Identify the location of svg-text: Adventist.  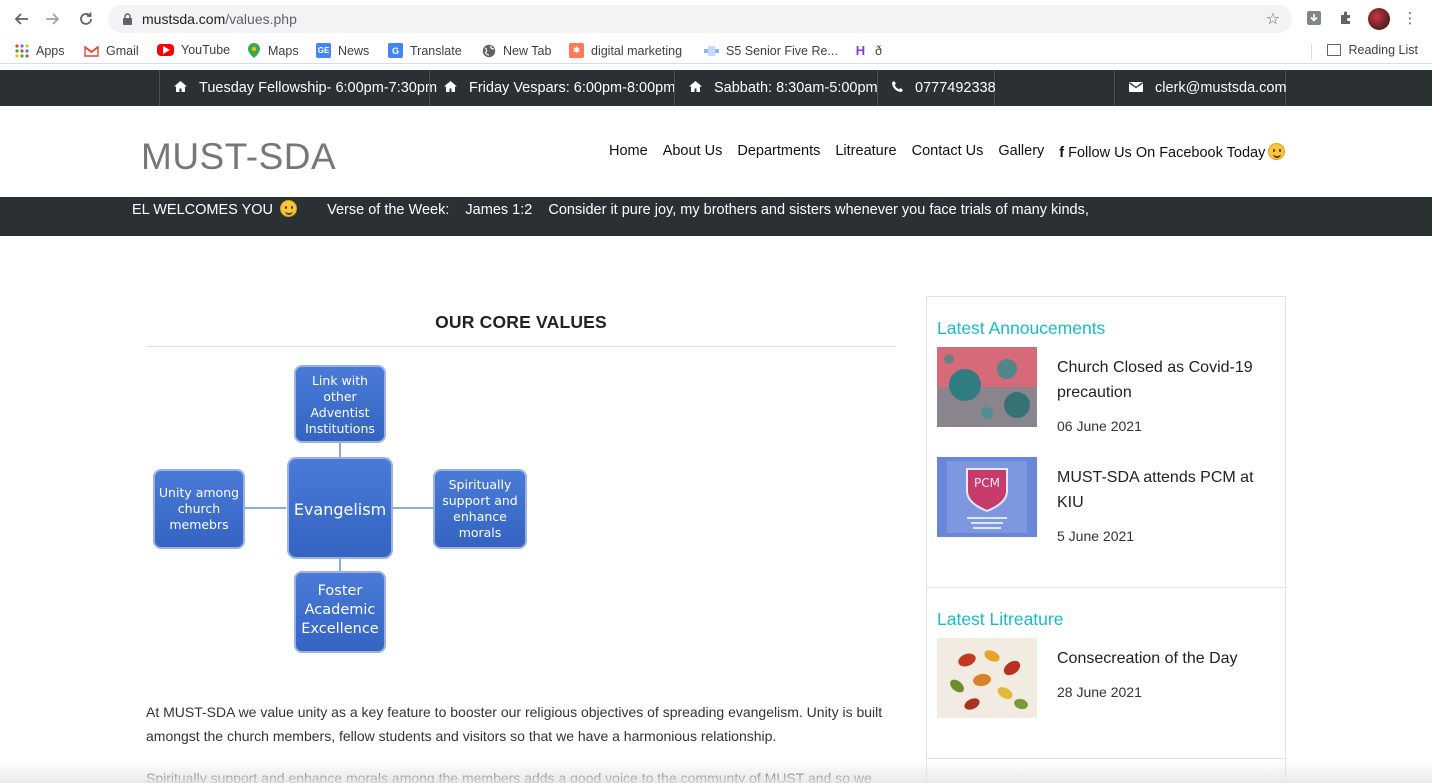
(339, 412).